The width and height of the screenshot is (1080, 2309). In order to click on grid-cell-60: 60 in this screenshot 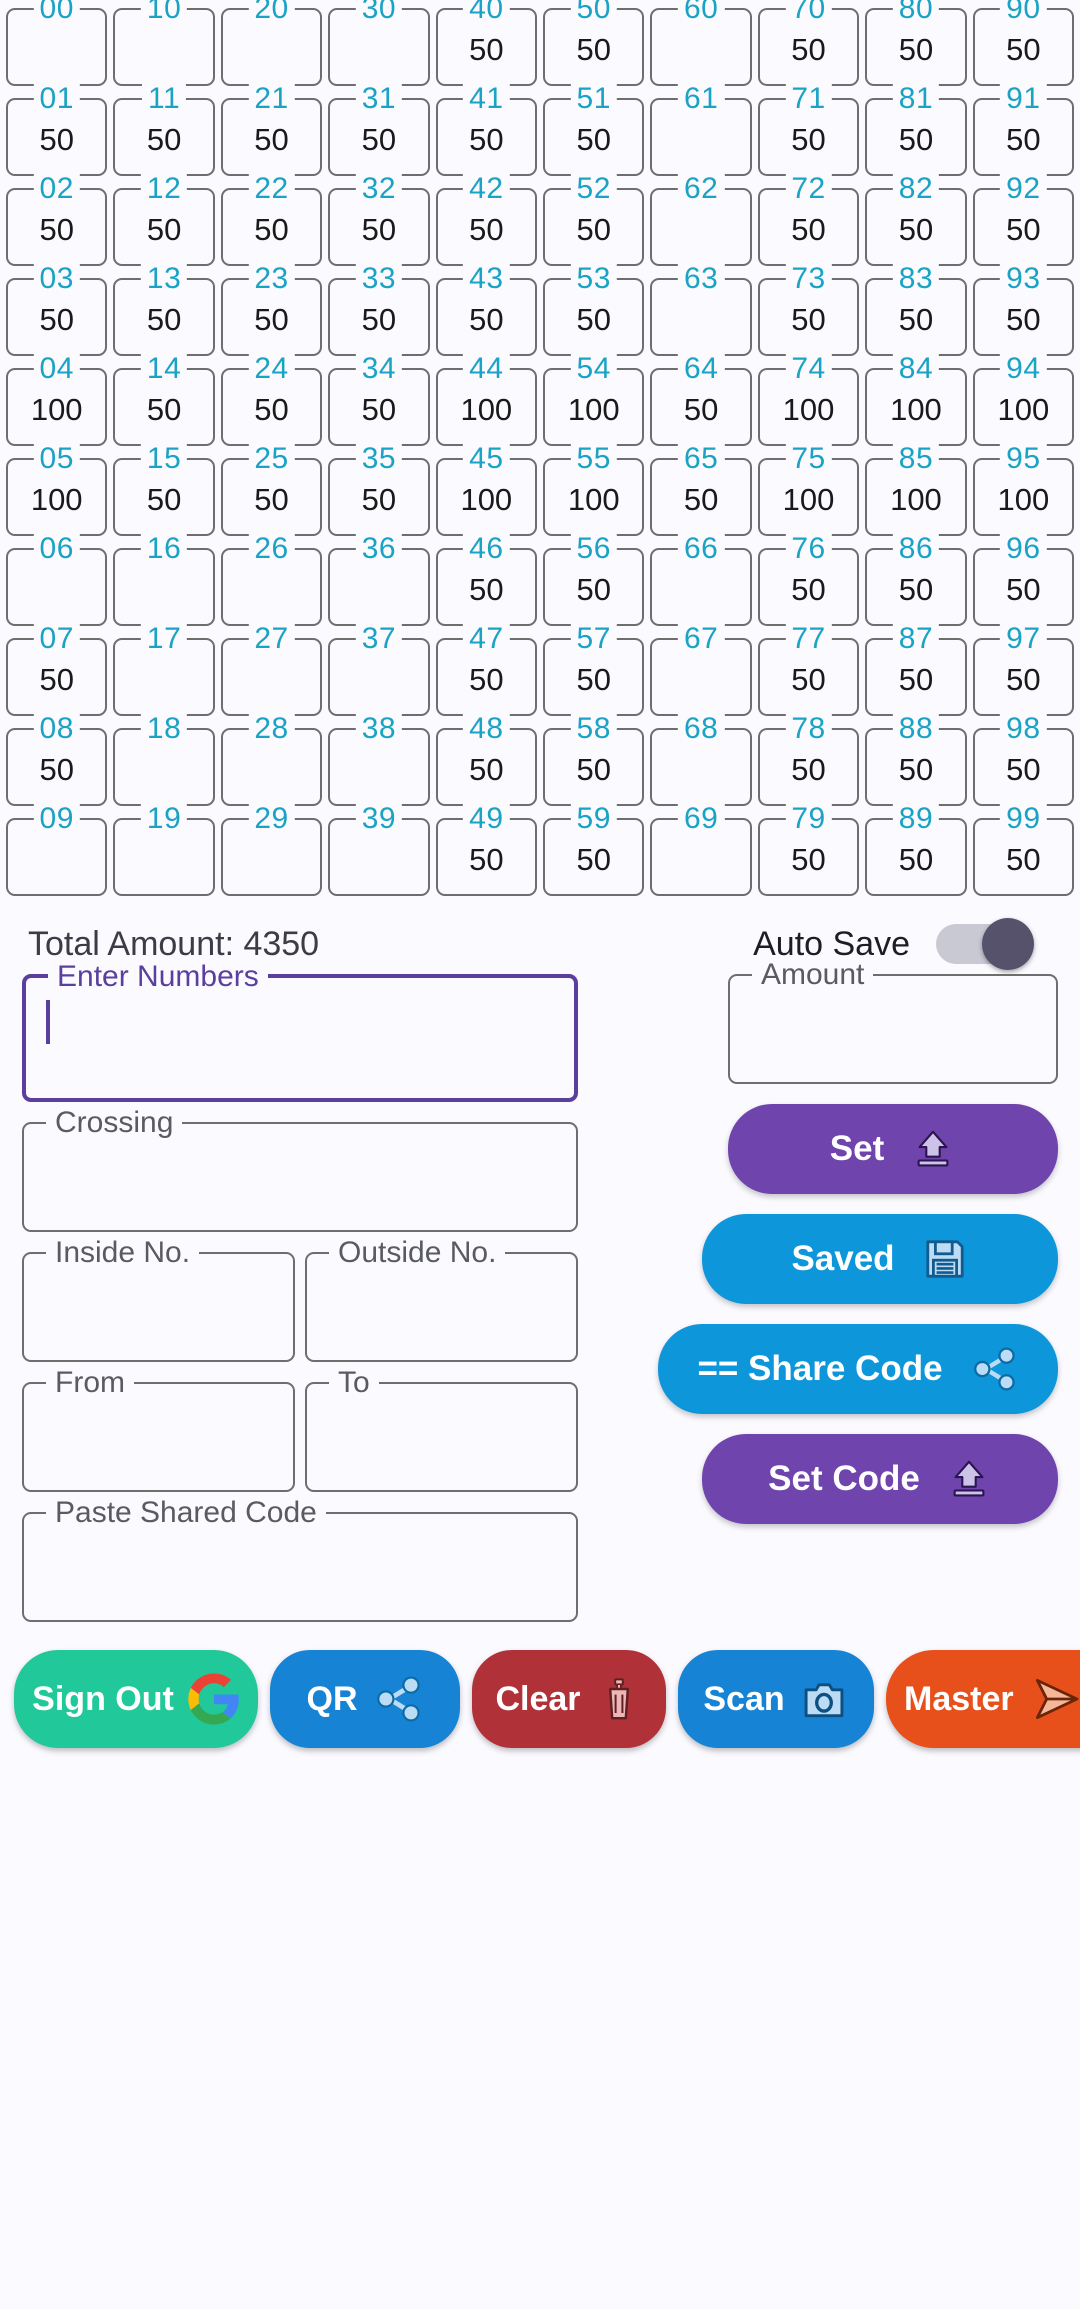, I will do `click(701, 43)`.